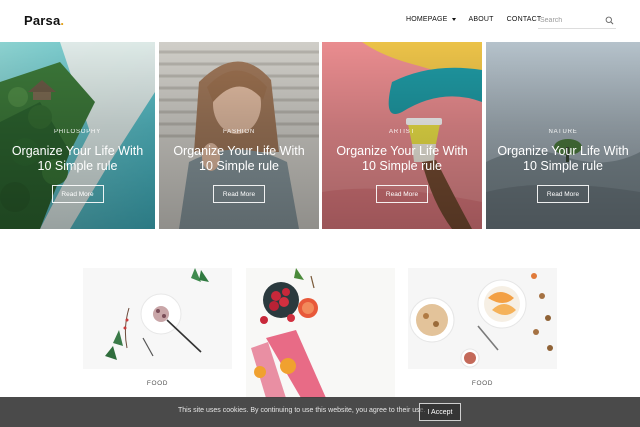 This screenshot has width=640, height=427. I want to click on chevron-down-icon, so click(453, 19).